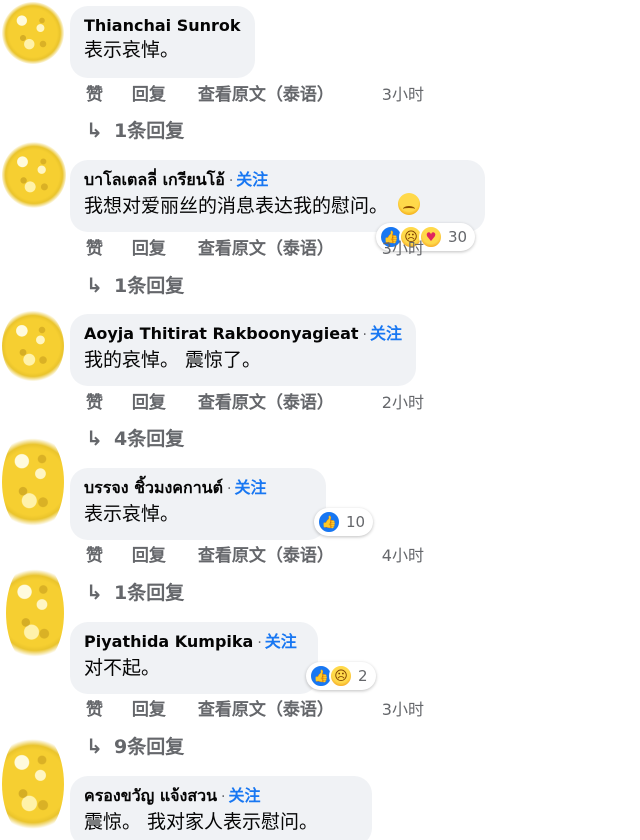 This screenshot has height=840, width=640. Describe the element at coordinates (194, 658) in the screenshot. I see `comment-bubble: Piyathida Kumpika · 关注 对不起。` at that location.